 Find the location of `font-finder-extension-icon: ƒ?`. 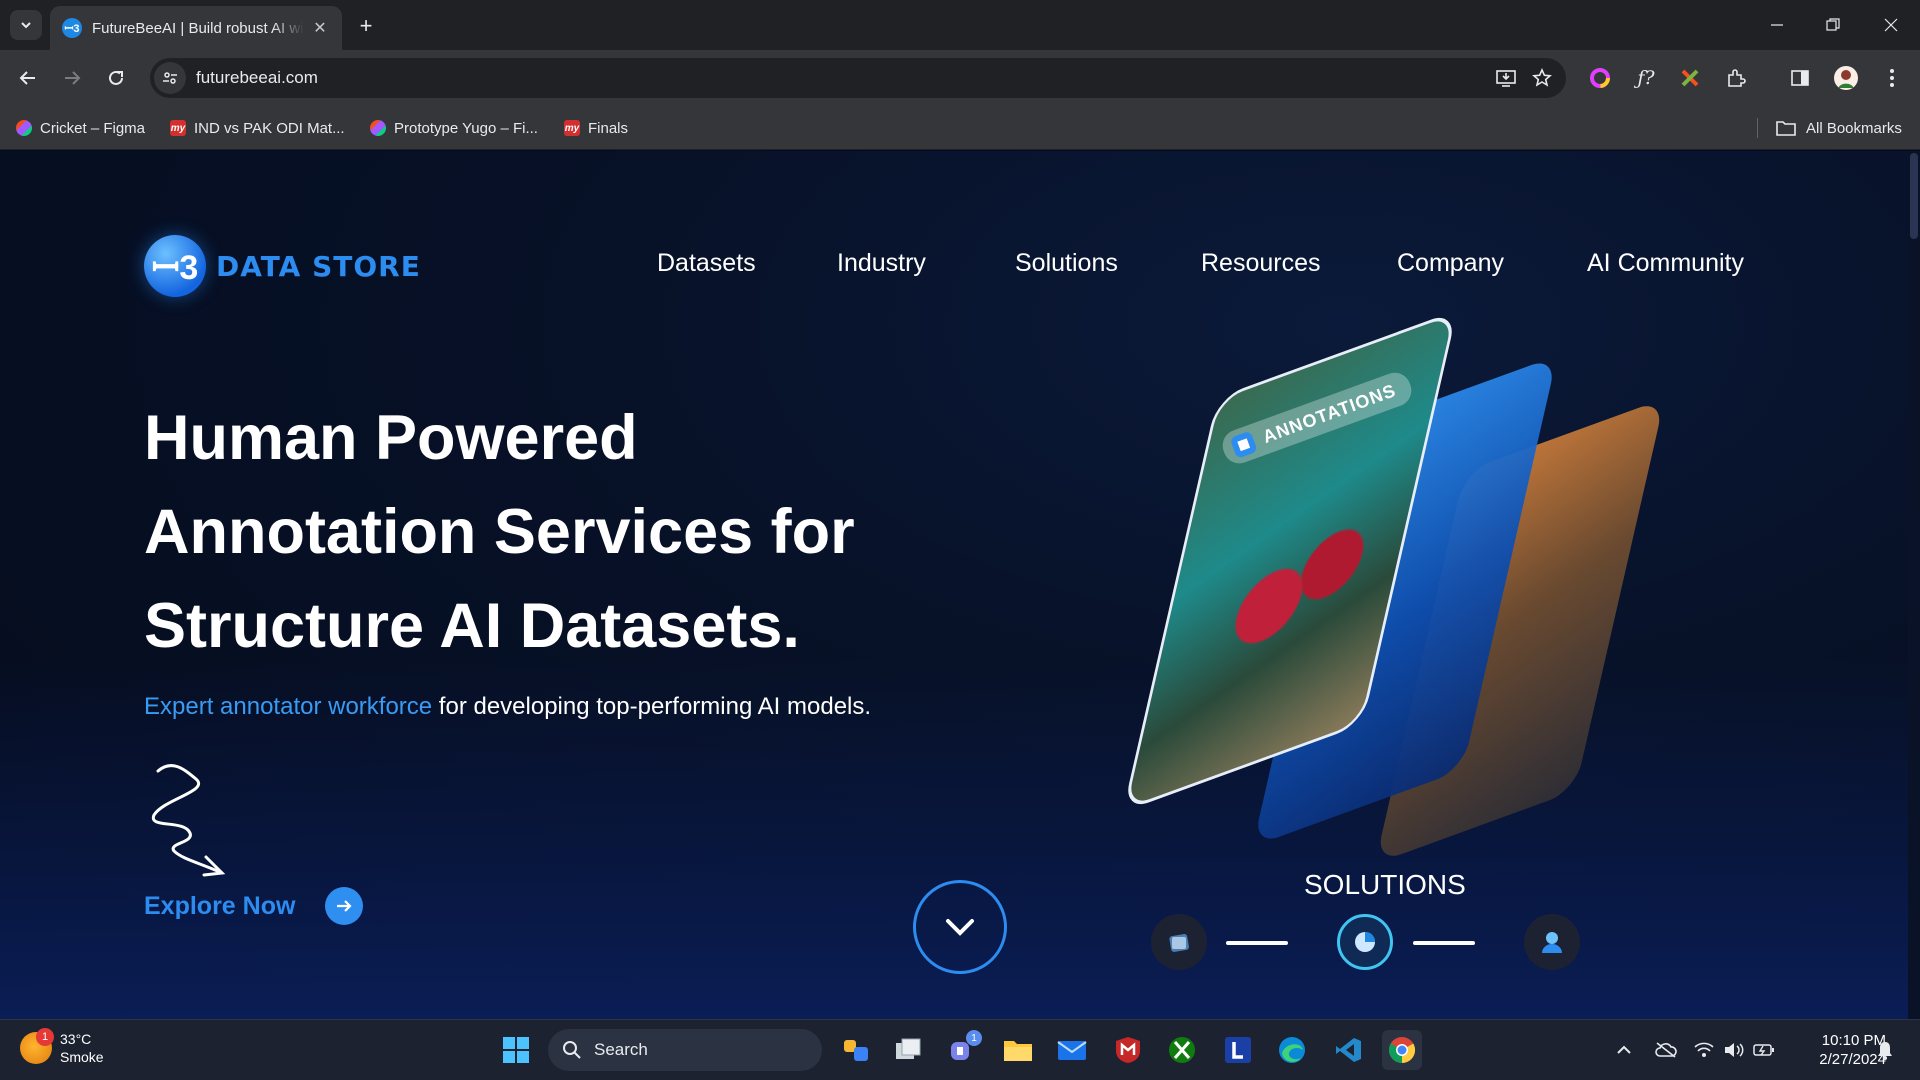

font-finder-extension-icon: ƒ? is located at coordinates (1646, 78).